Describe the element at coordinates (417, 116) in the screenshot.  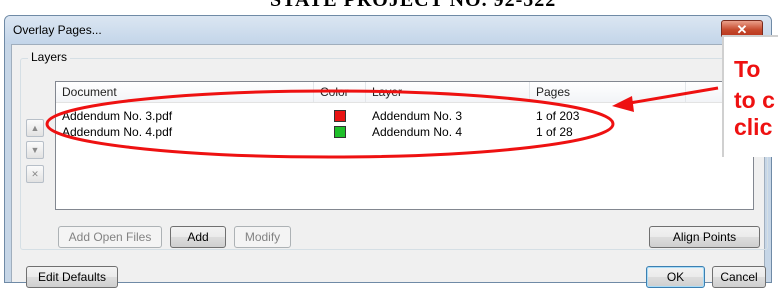
I see `layer-name: Addendum No. 3` at that location.